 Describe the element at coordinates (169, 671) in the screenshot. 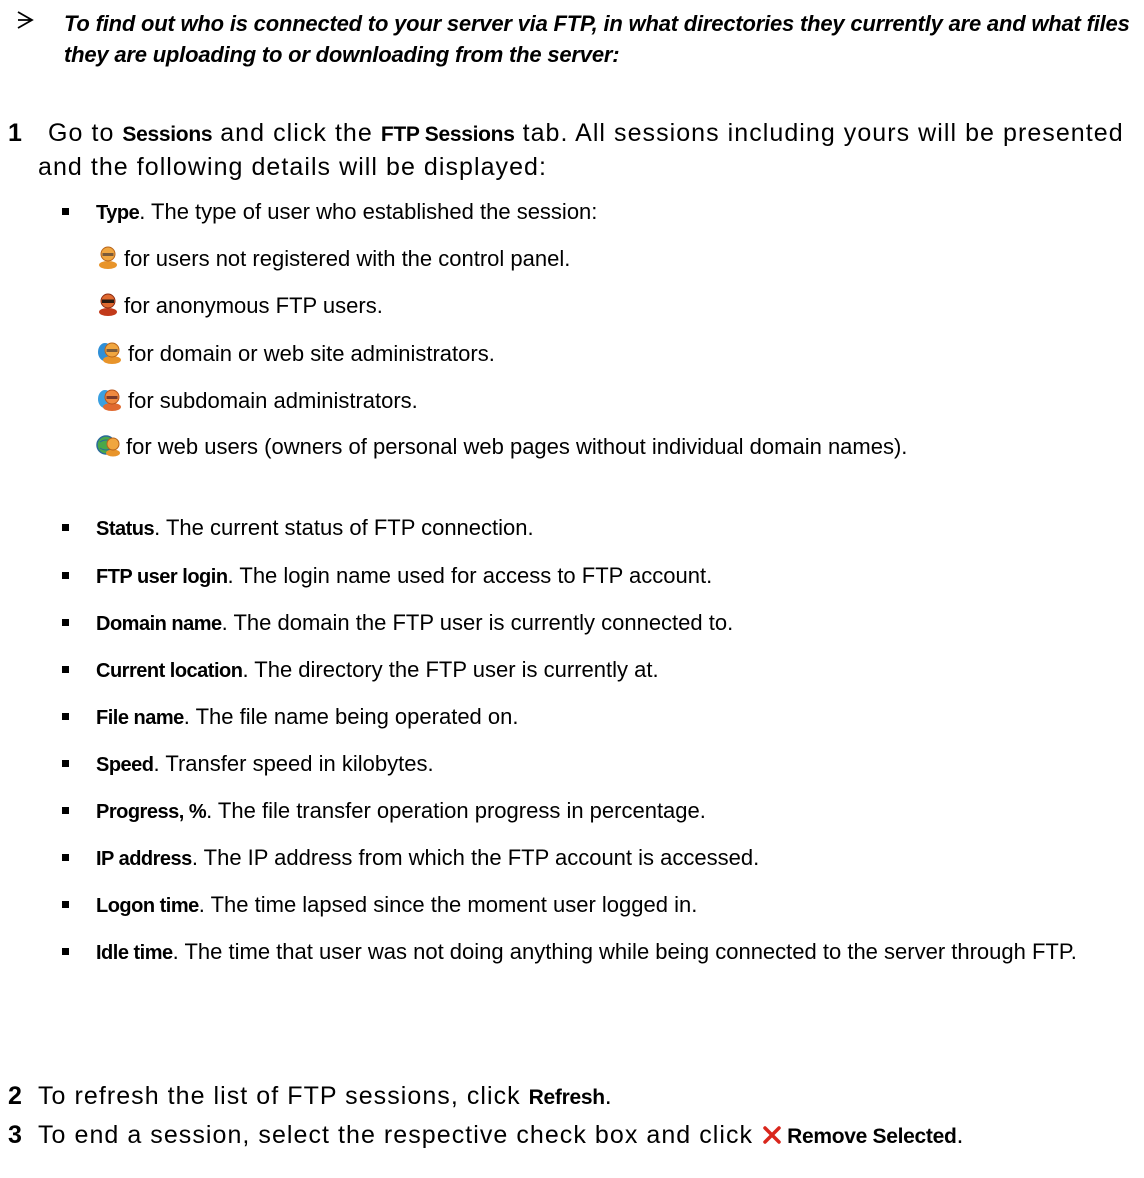

I see `detail-term: Current location` at that location.